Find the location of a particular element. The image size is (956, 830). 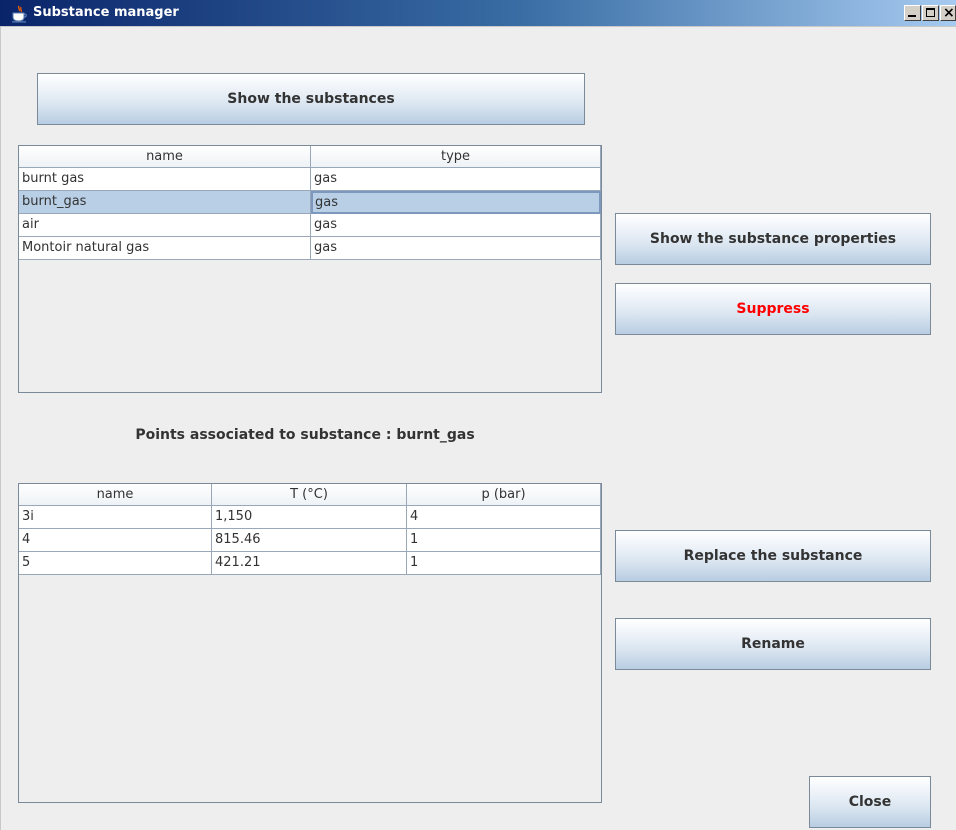

show-properties-button: Show the substance properties is located at coordinates (773, 239).